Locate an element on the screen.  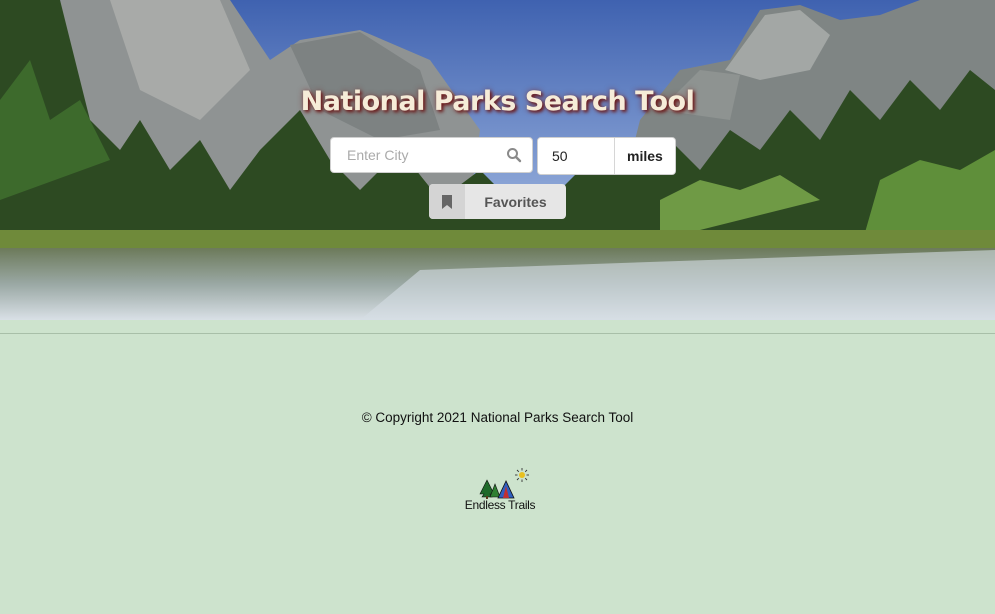
search-bar: miles is located at coordinates (503, 156).